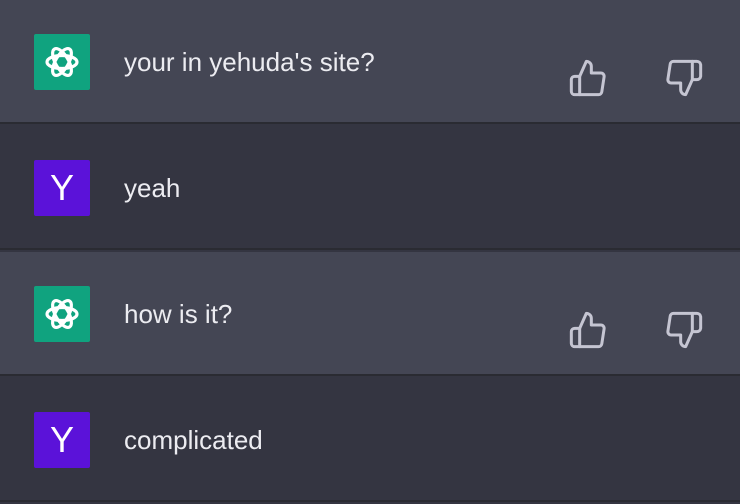 The height and width of the screenshot is (504, 740). Describe the element at coordinates (249, 62) in the screenshot. I see `message-text: your in yehuda's site?` at that location.